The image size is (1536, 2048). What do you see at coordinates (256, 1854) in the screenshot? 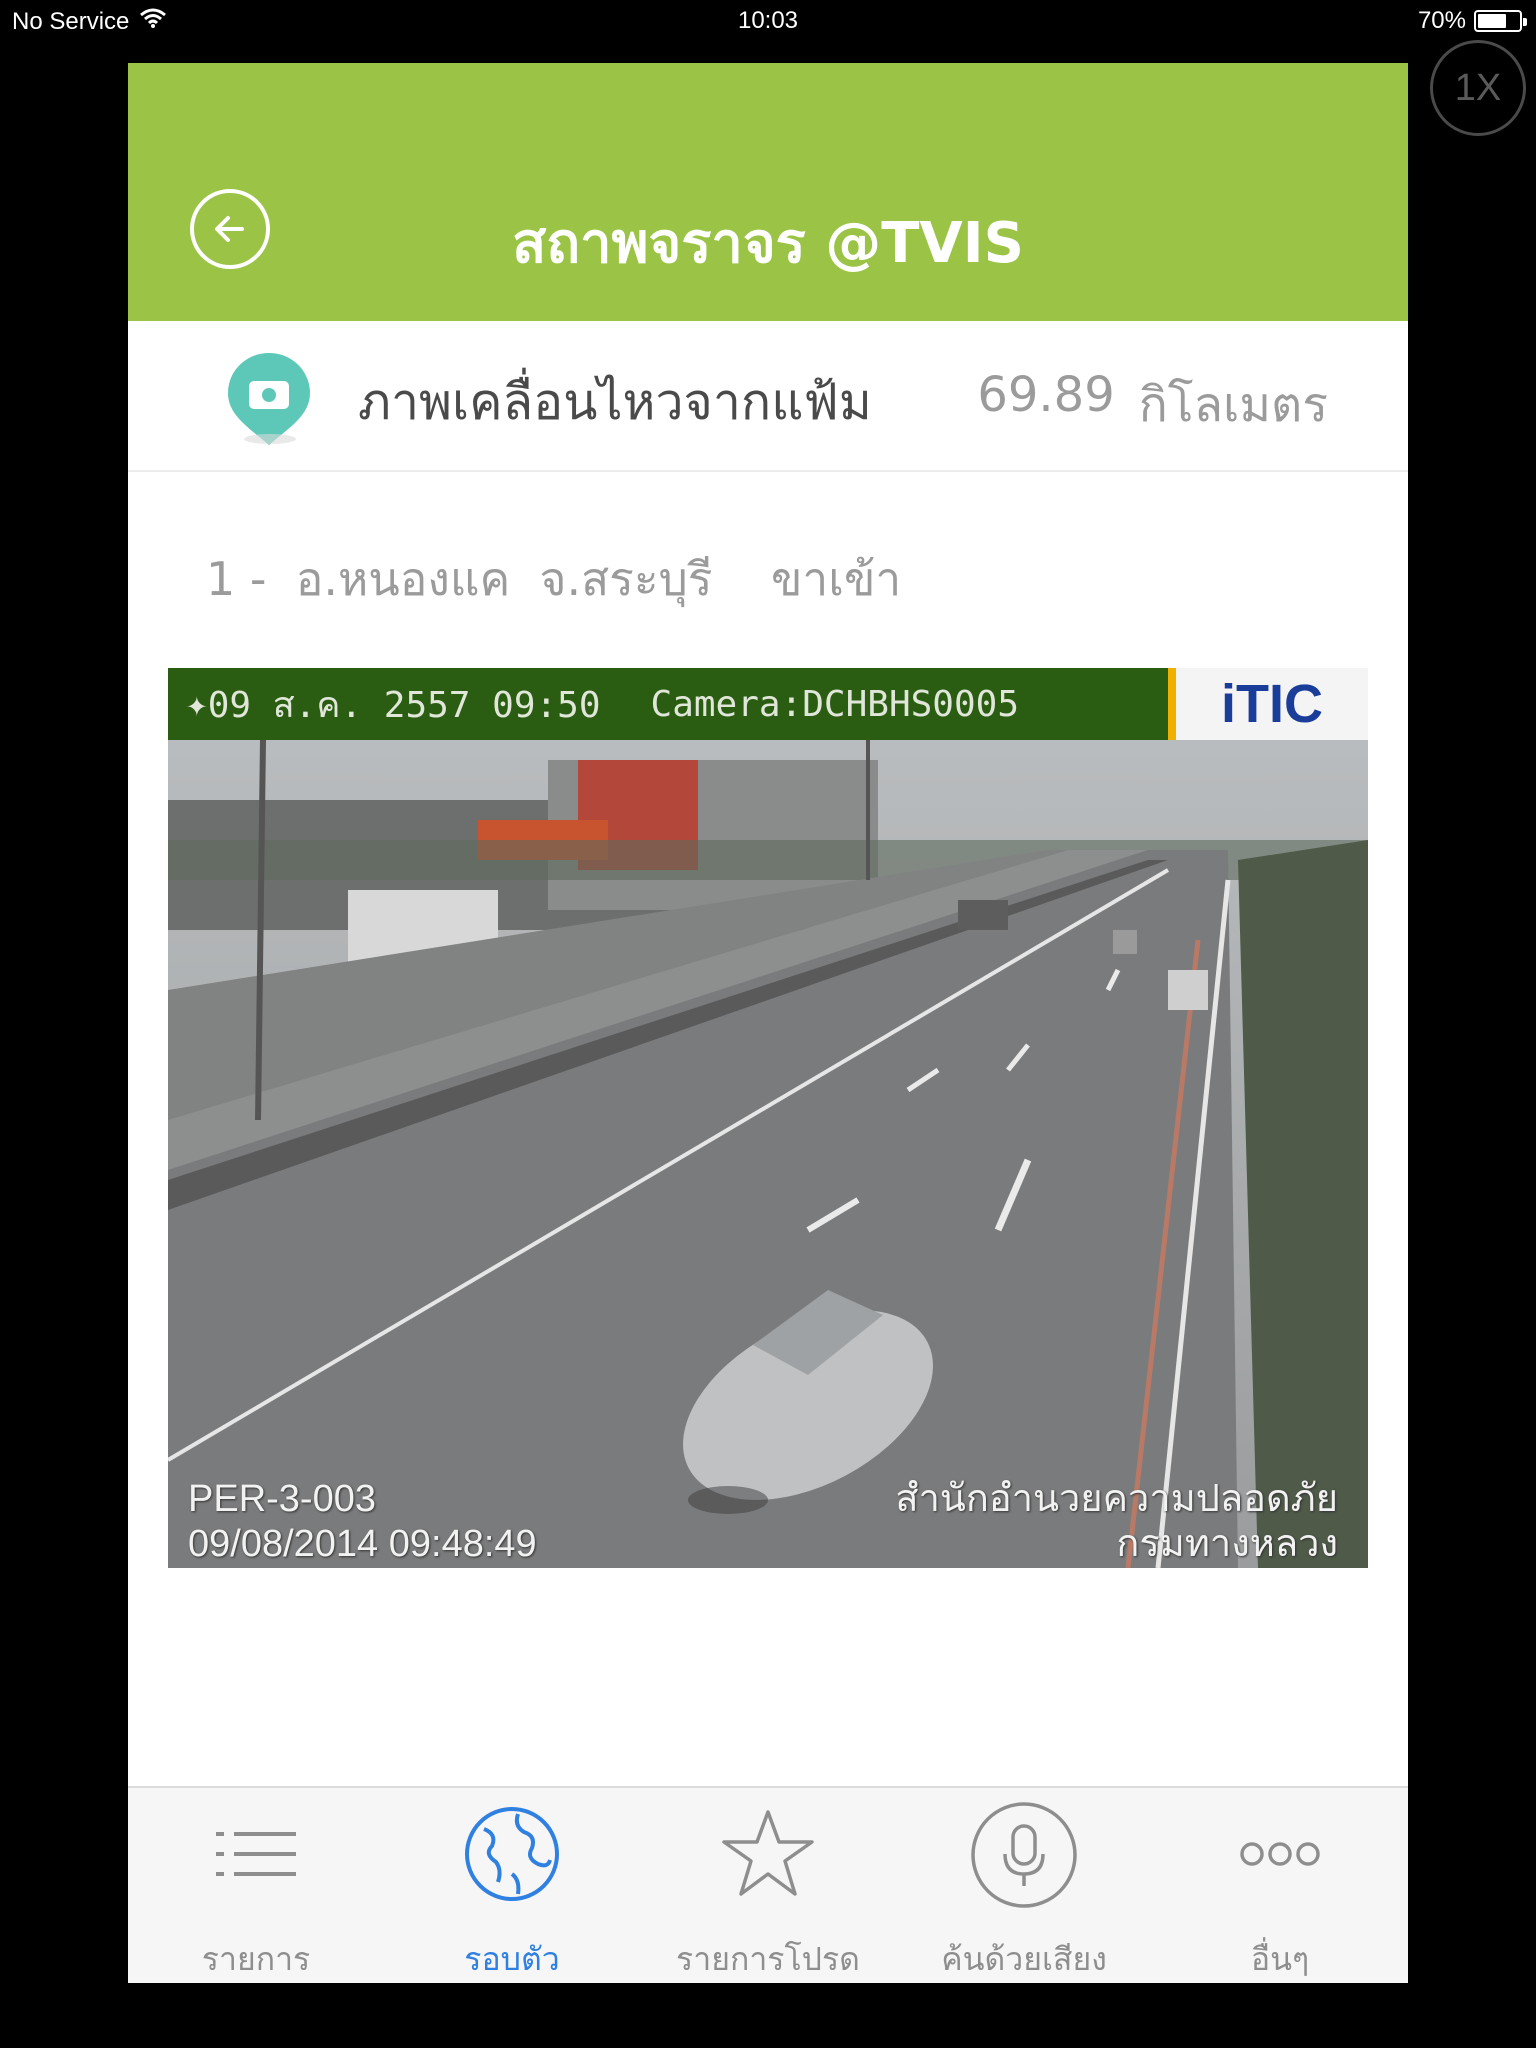
I see `list-icon` at bounding box center [256, 1854].